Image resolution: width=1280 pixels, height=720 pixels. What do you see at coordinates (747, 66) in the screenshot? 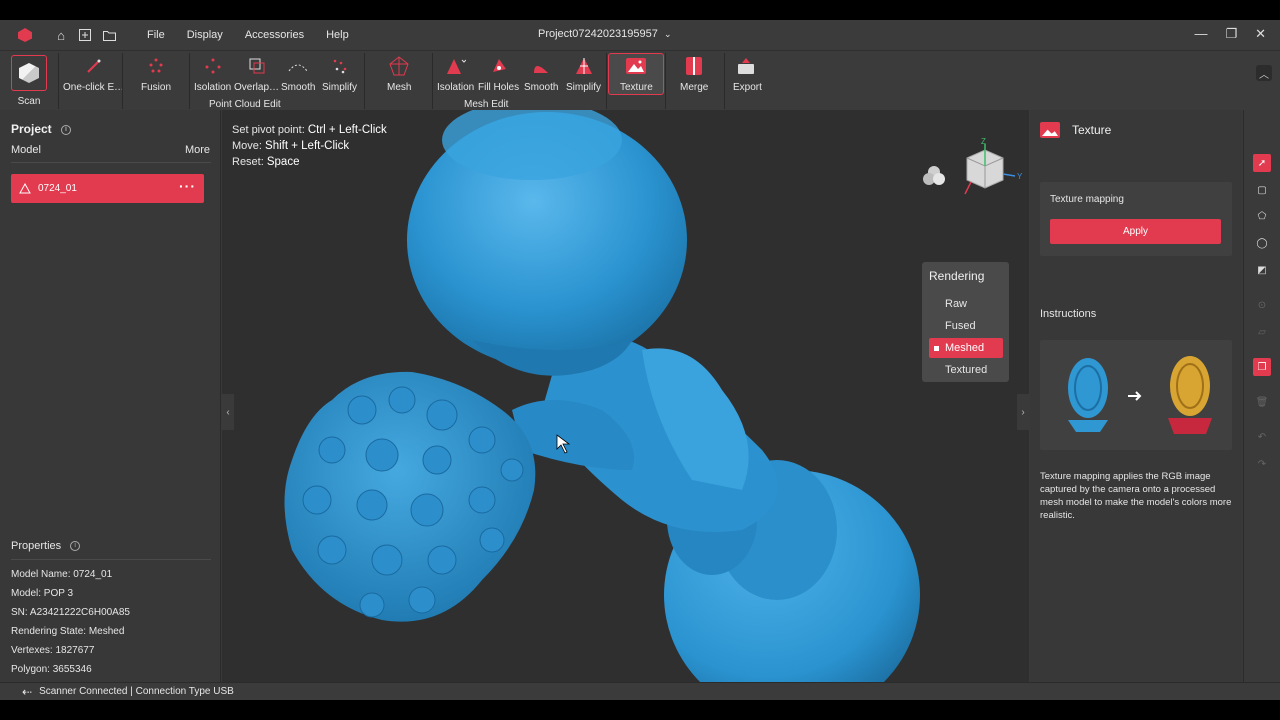
I see `export-icon` at bounding box center [747, 66].